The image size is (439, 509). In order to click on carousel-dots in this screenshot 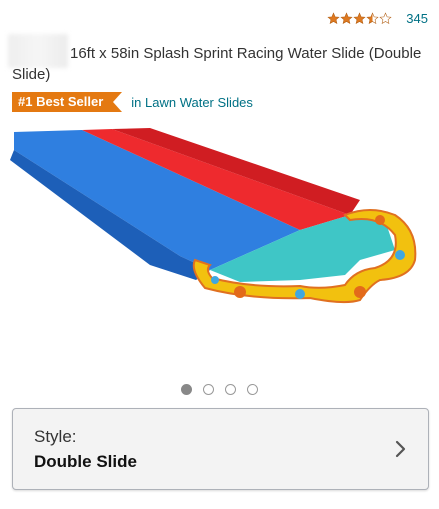, I will do `click(219, 389)`.